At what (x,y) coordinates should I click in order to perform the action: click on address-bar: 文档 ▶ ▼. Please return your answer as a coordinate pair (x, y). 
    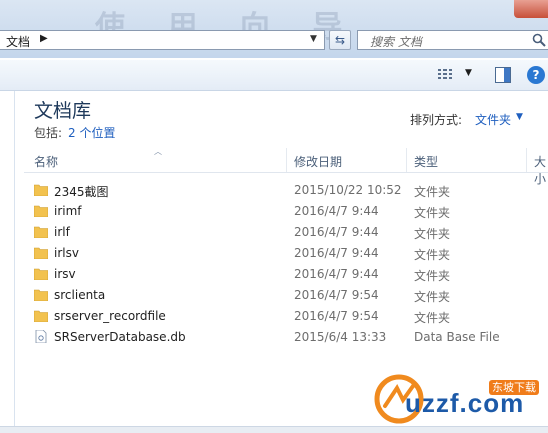
    Looking at the image, I should click on (162, 40).